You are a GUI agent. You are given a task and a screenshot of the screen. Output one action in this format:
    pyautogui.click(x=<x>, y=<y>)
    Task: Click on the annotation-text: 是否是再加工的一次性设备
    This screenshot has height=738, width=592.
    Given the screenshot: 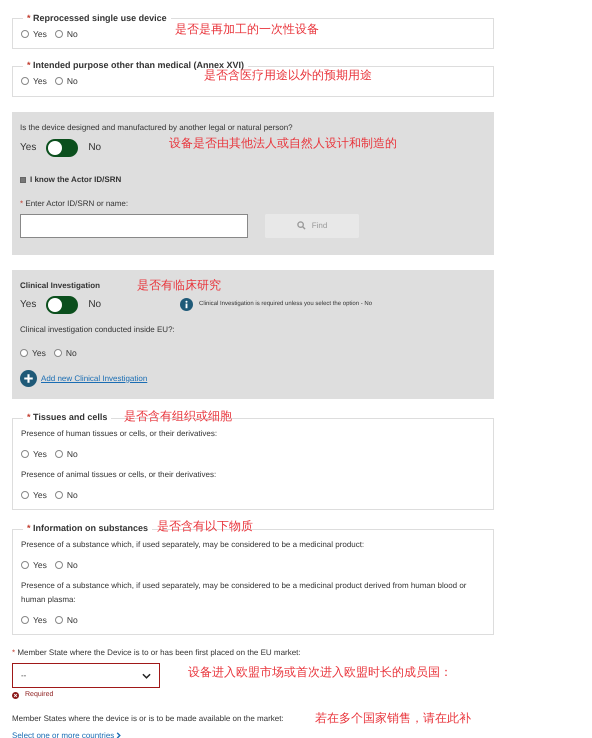 What is the action you would take?
    pyautogui.click(x=247, y=29)
    